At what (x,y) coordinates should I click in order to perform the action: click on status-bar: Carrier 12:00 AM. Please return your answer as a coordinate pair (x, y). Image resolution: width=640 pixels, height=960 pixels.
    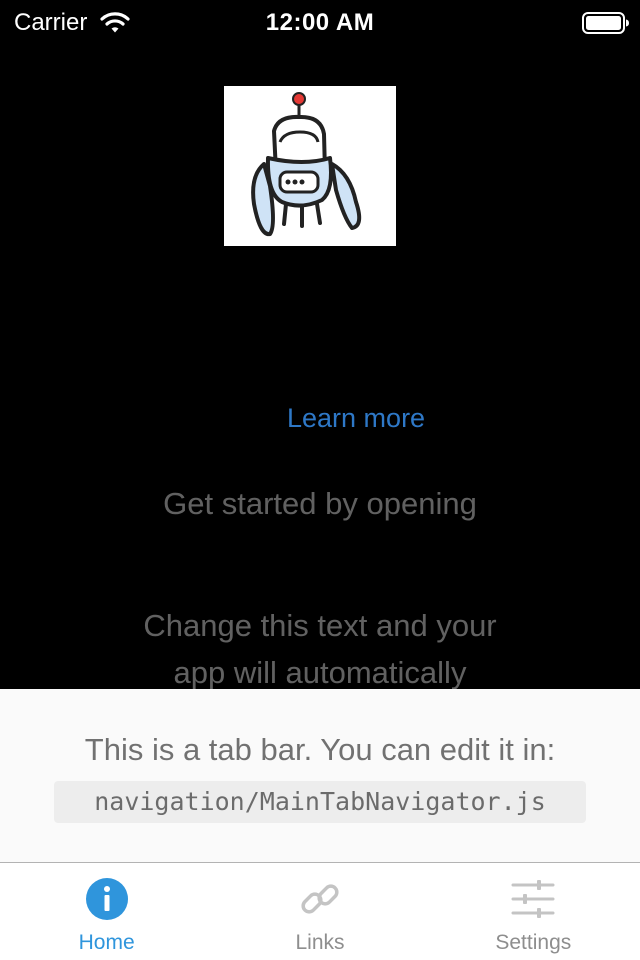
    Looking at the image, I should click on (320, 22).